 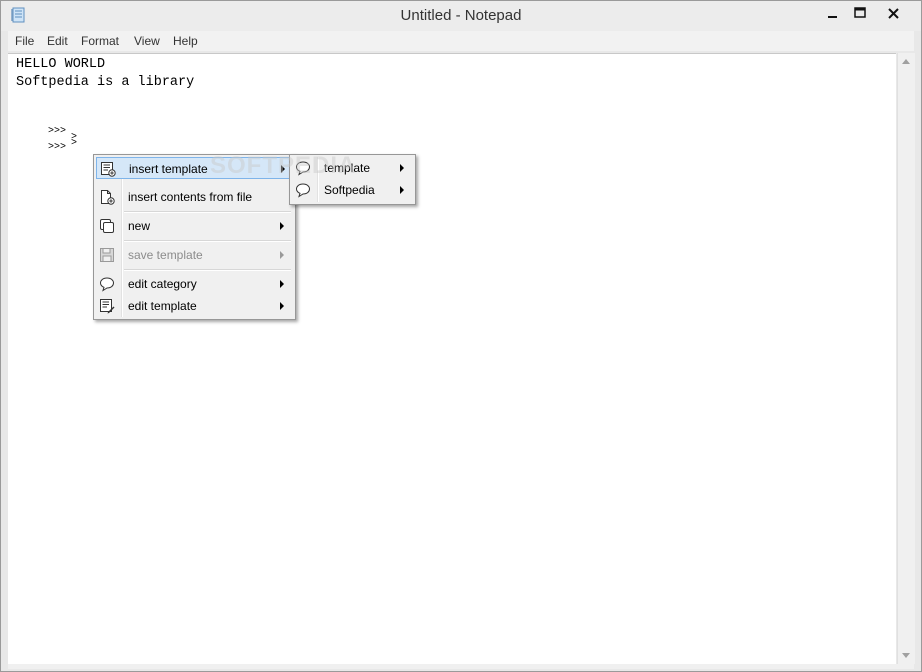 I want to click on menu-view: View, so click(x=147, y=41).